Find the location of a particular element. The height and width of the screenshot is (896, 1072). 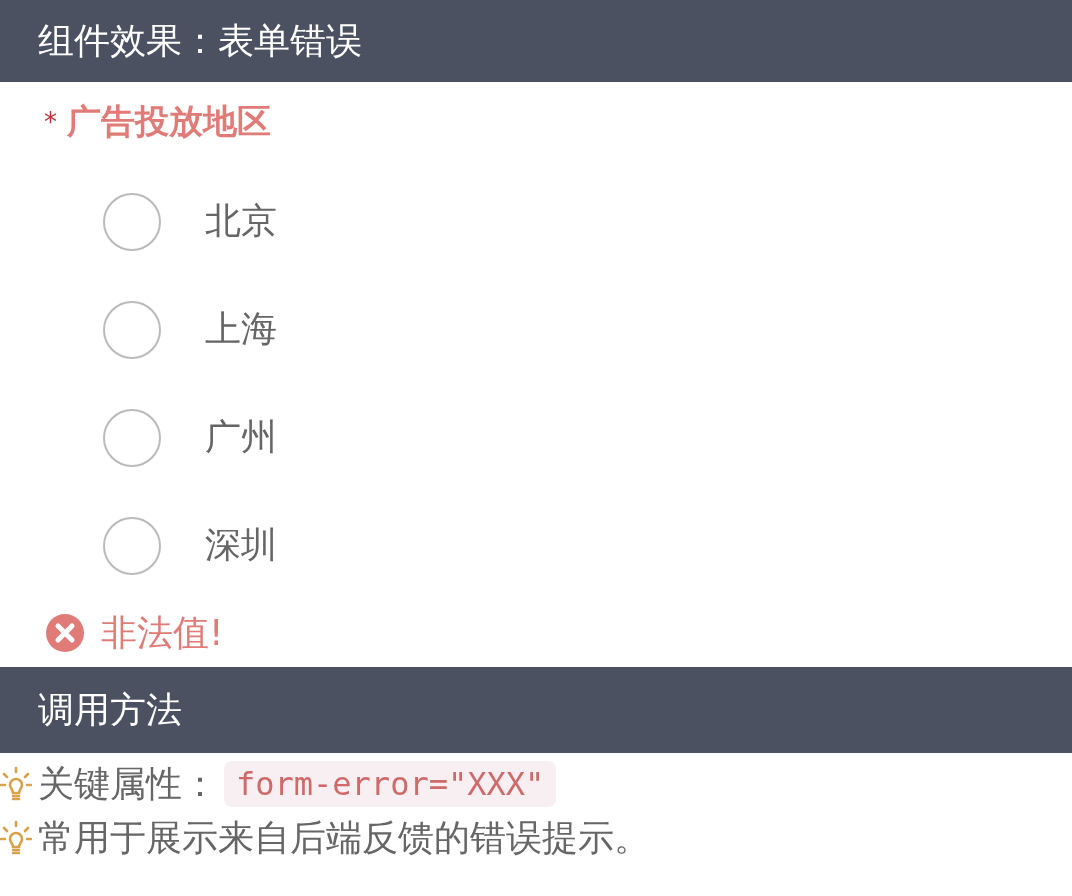

option-label: 广州 is located at coordinates (241, 437).